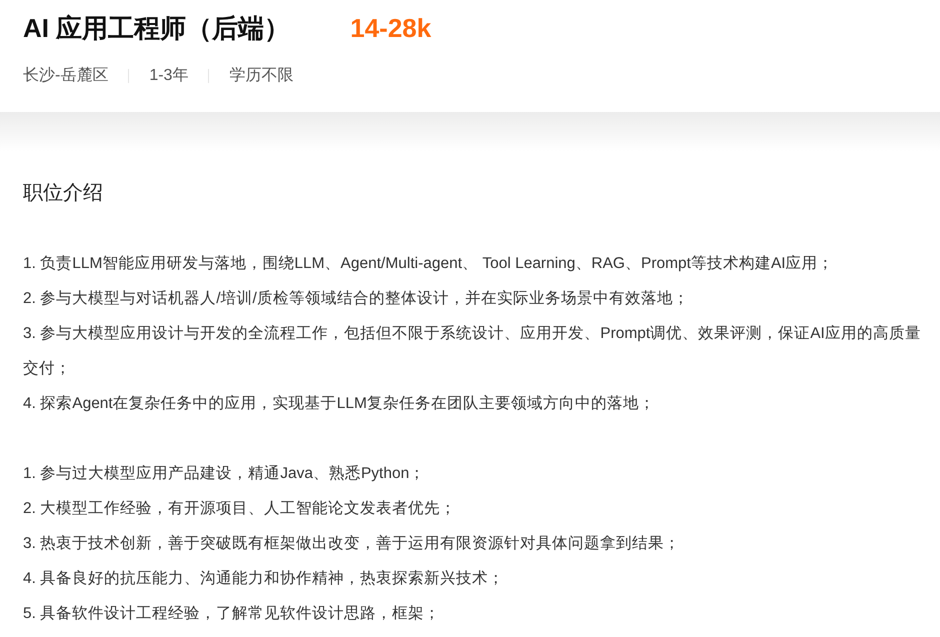 The height and width of the screenshot is (637, 940). Describe the element at coordinates (356, 299) in the screenshot. I see `description-line: 2. 参与大模型与对话机器人/培训/质检等领域结合的整体设计，并在实际业务场景中有效落地；` at that location.